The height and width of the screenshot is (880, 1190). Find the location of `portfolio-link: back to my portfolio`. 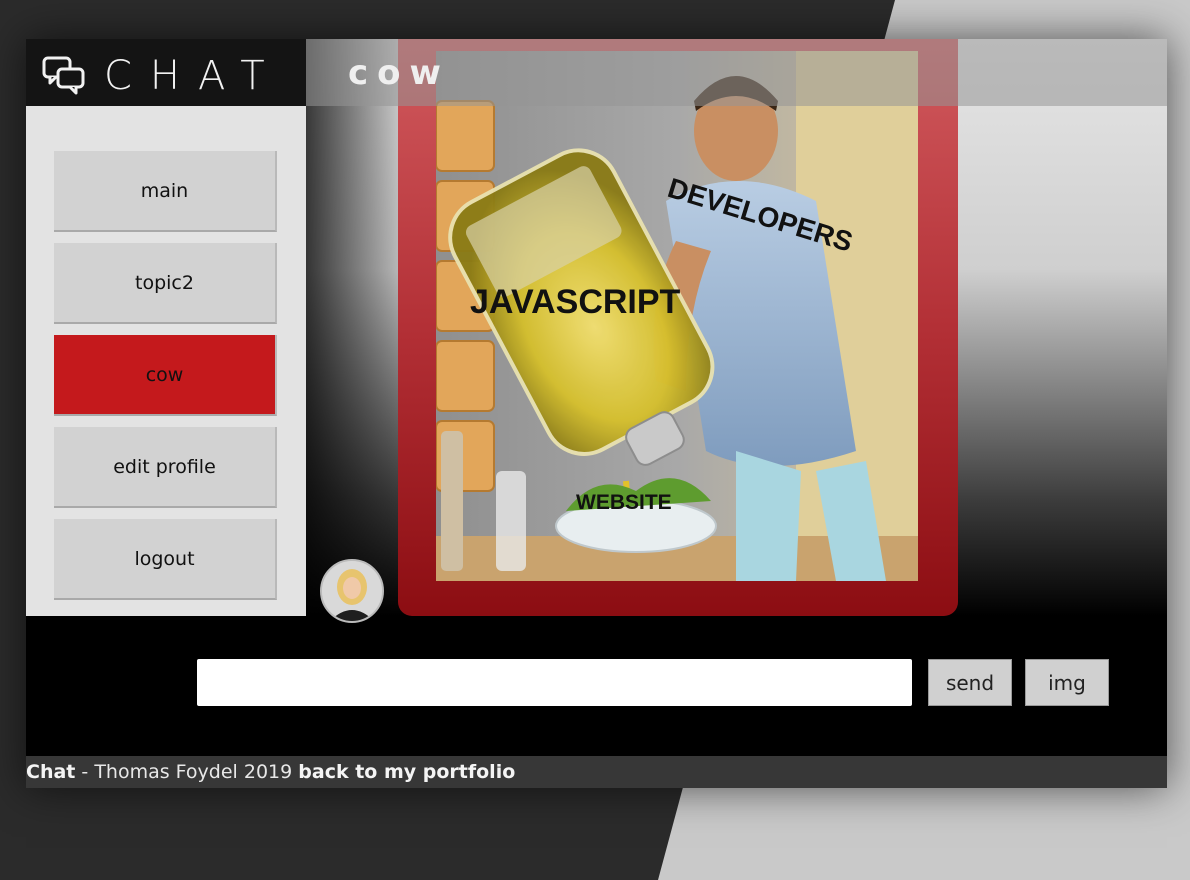

portfolio-link: back to my portfolio is located at coordinates (406, 772).